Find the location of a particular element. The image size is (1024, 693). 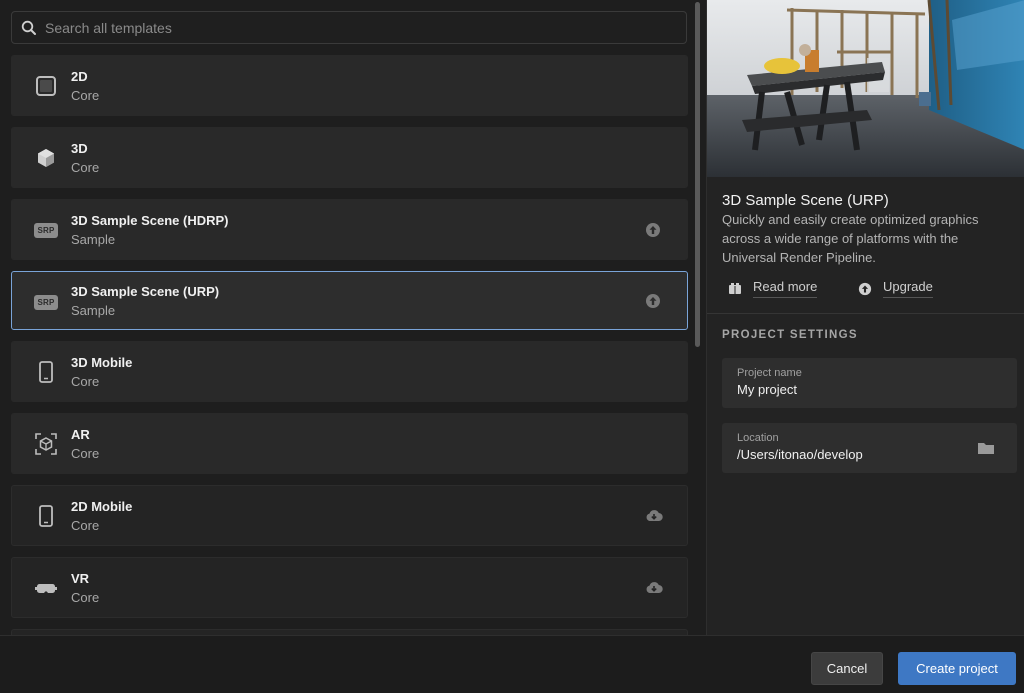

template-title: 2D is located at coordinates (79, 76).